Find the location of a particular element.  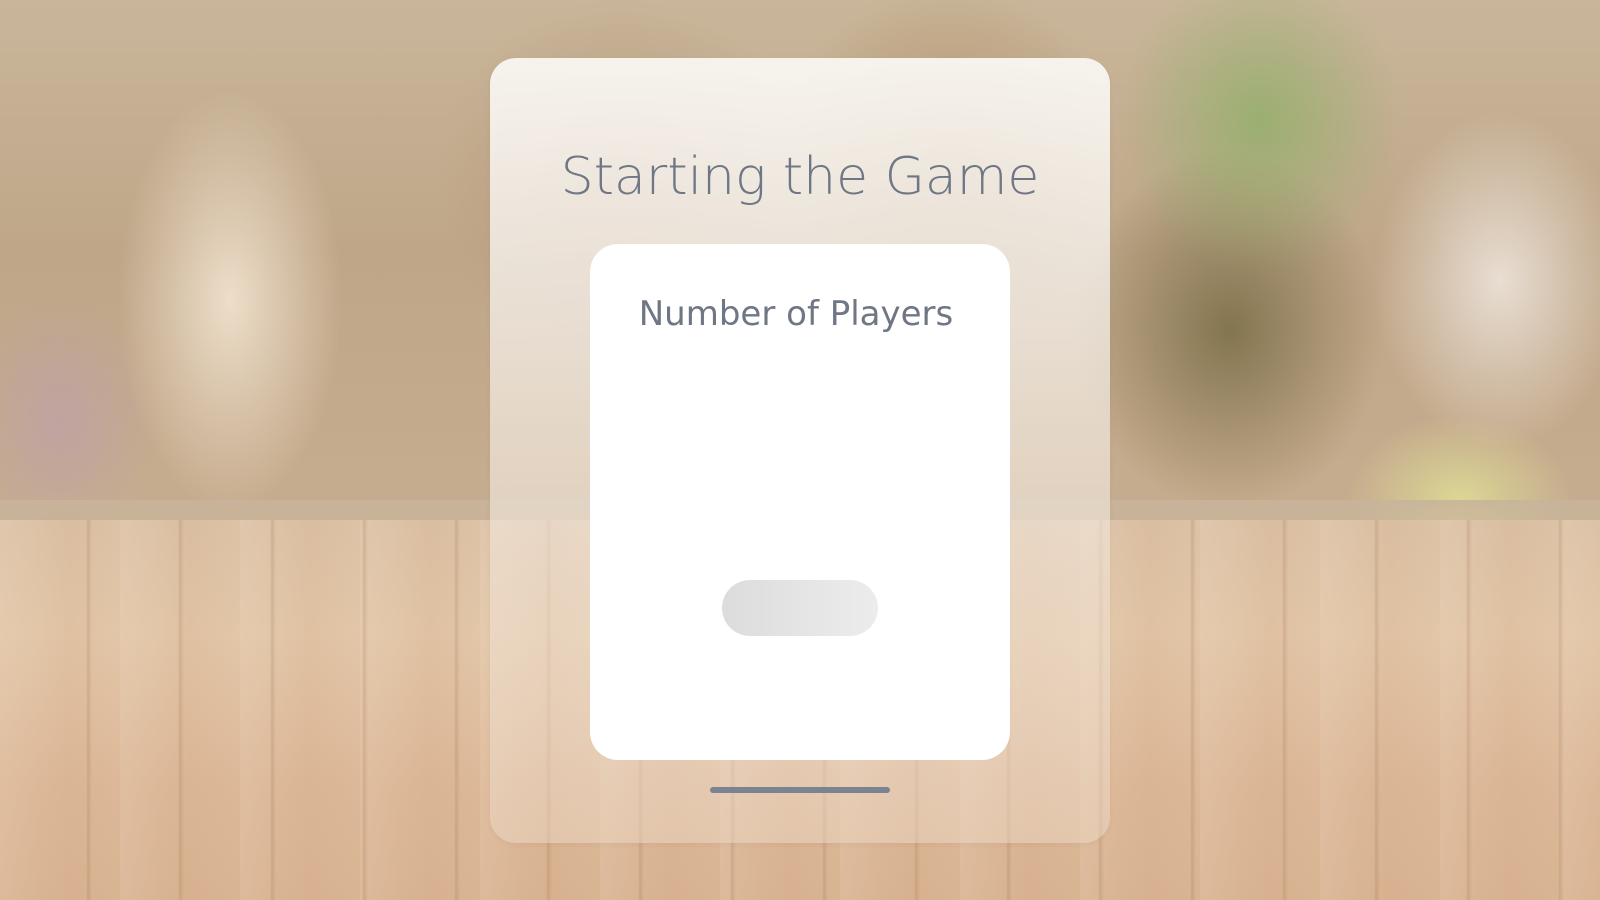

player-count-button is located at coordinates (800, 608).